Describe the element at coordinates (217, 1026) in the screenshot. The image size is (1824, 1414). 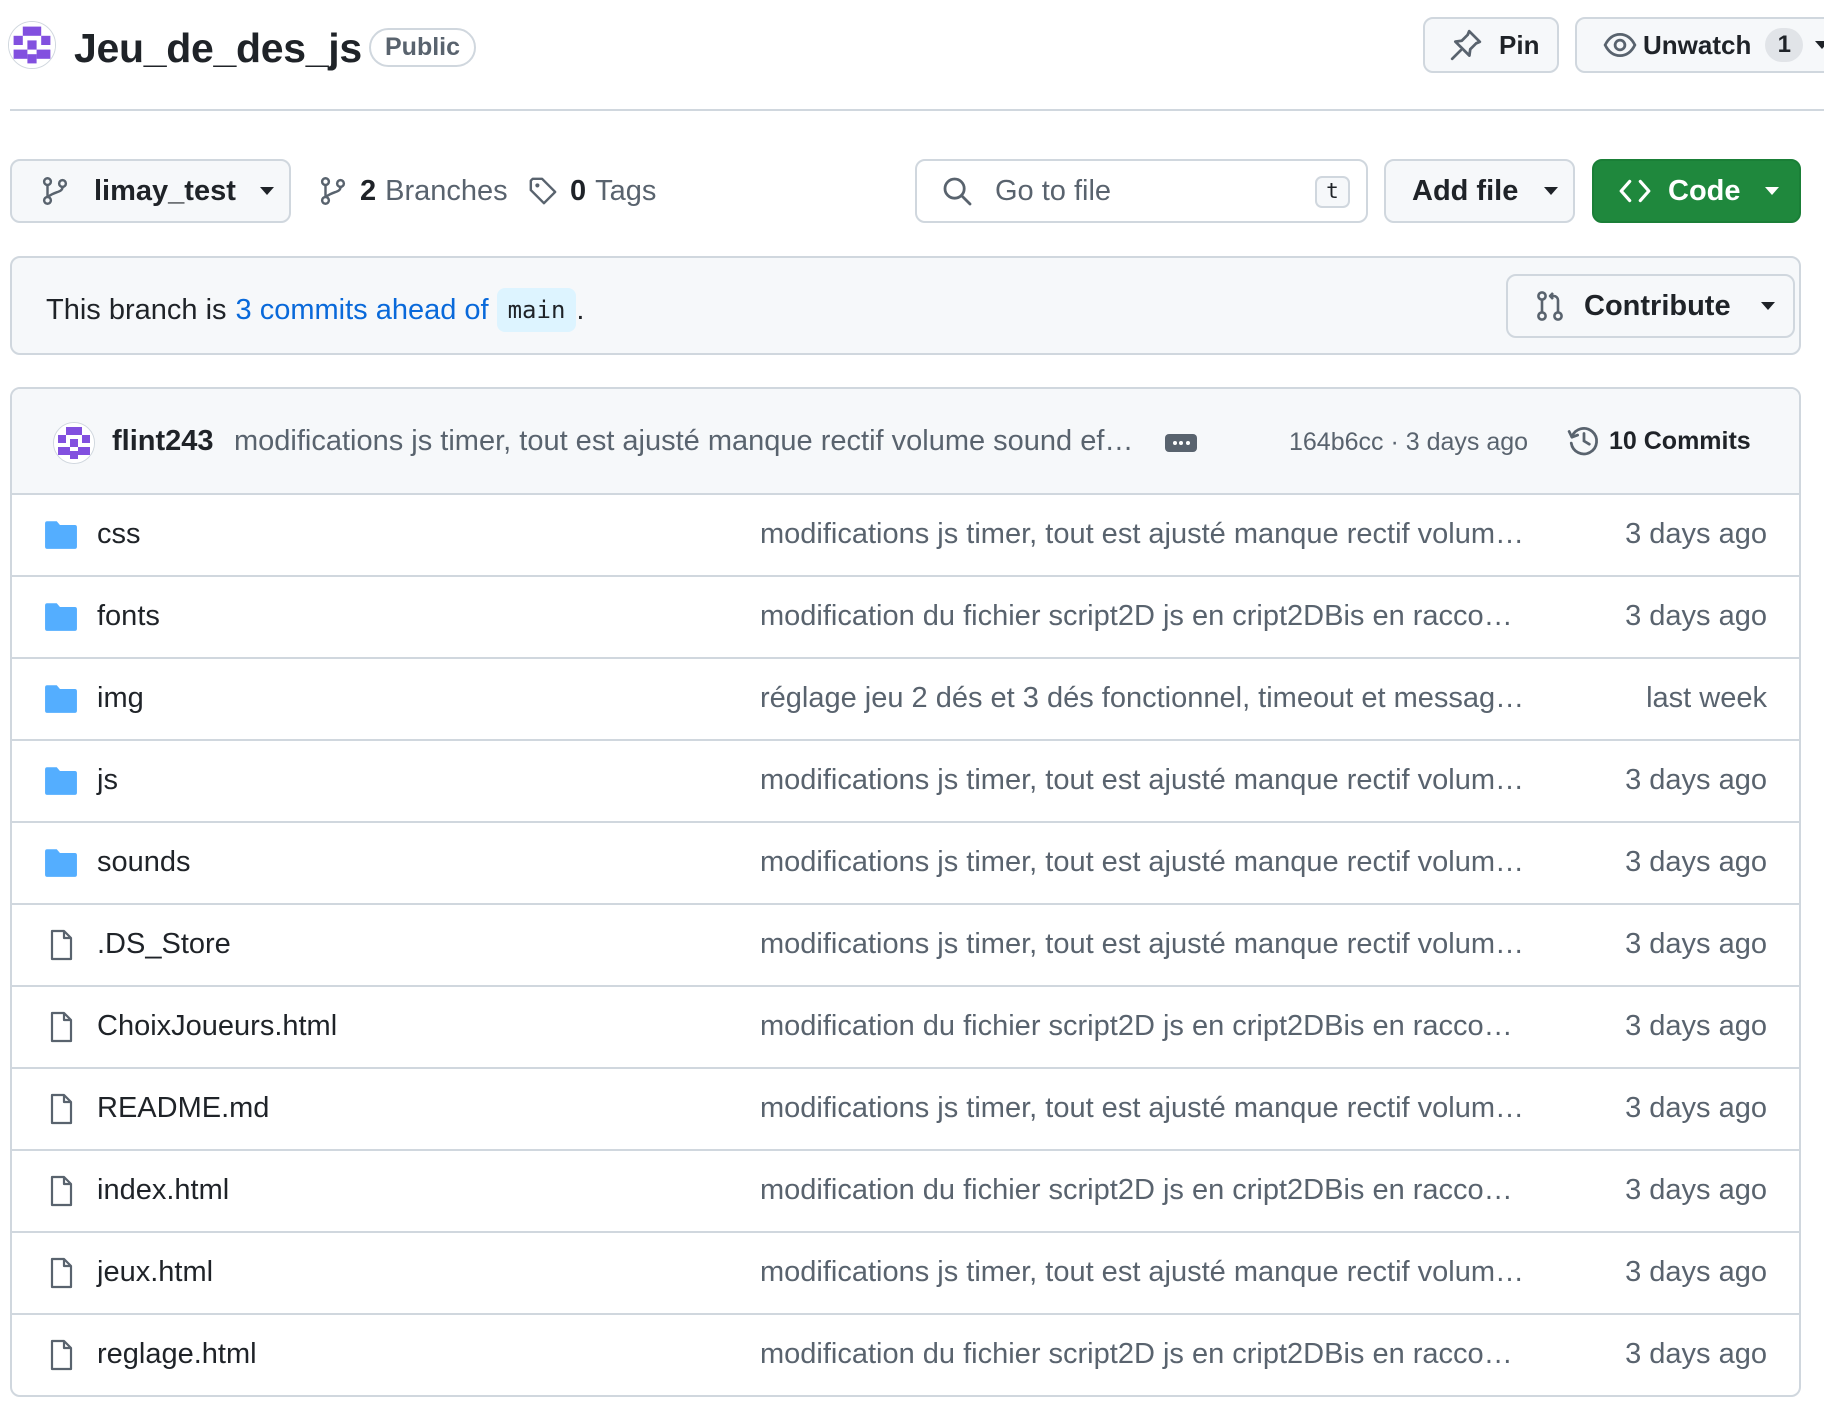
I see `file-name-link: ChoixJoueurs.html` at that location.